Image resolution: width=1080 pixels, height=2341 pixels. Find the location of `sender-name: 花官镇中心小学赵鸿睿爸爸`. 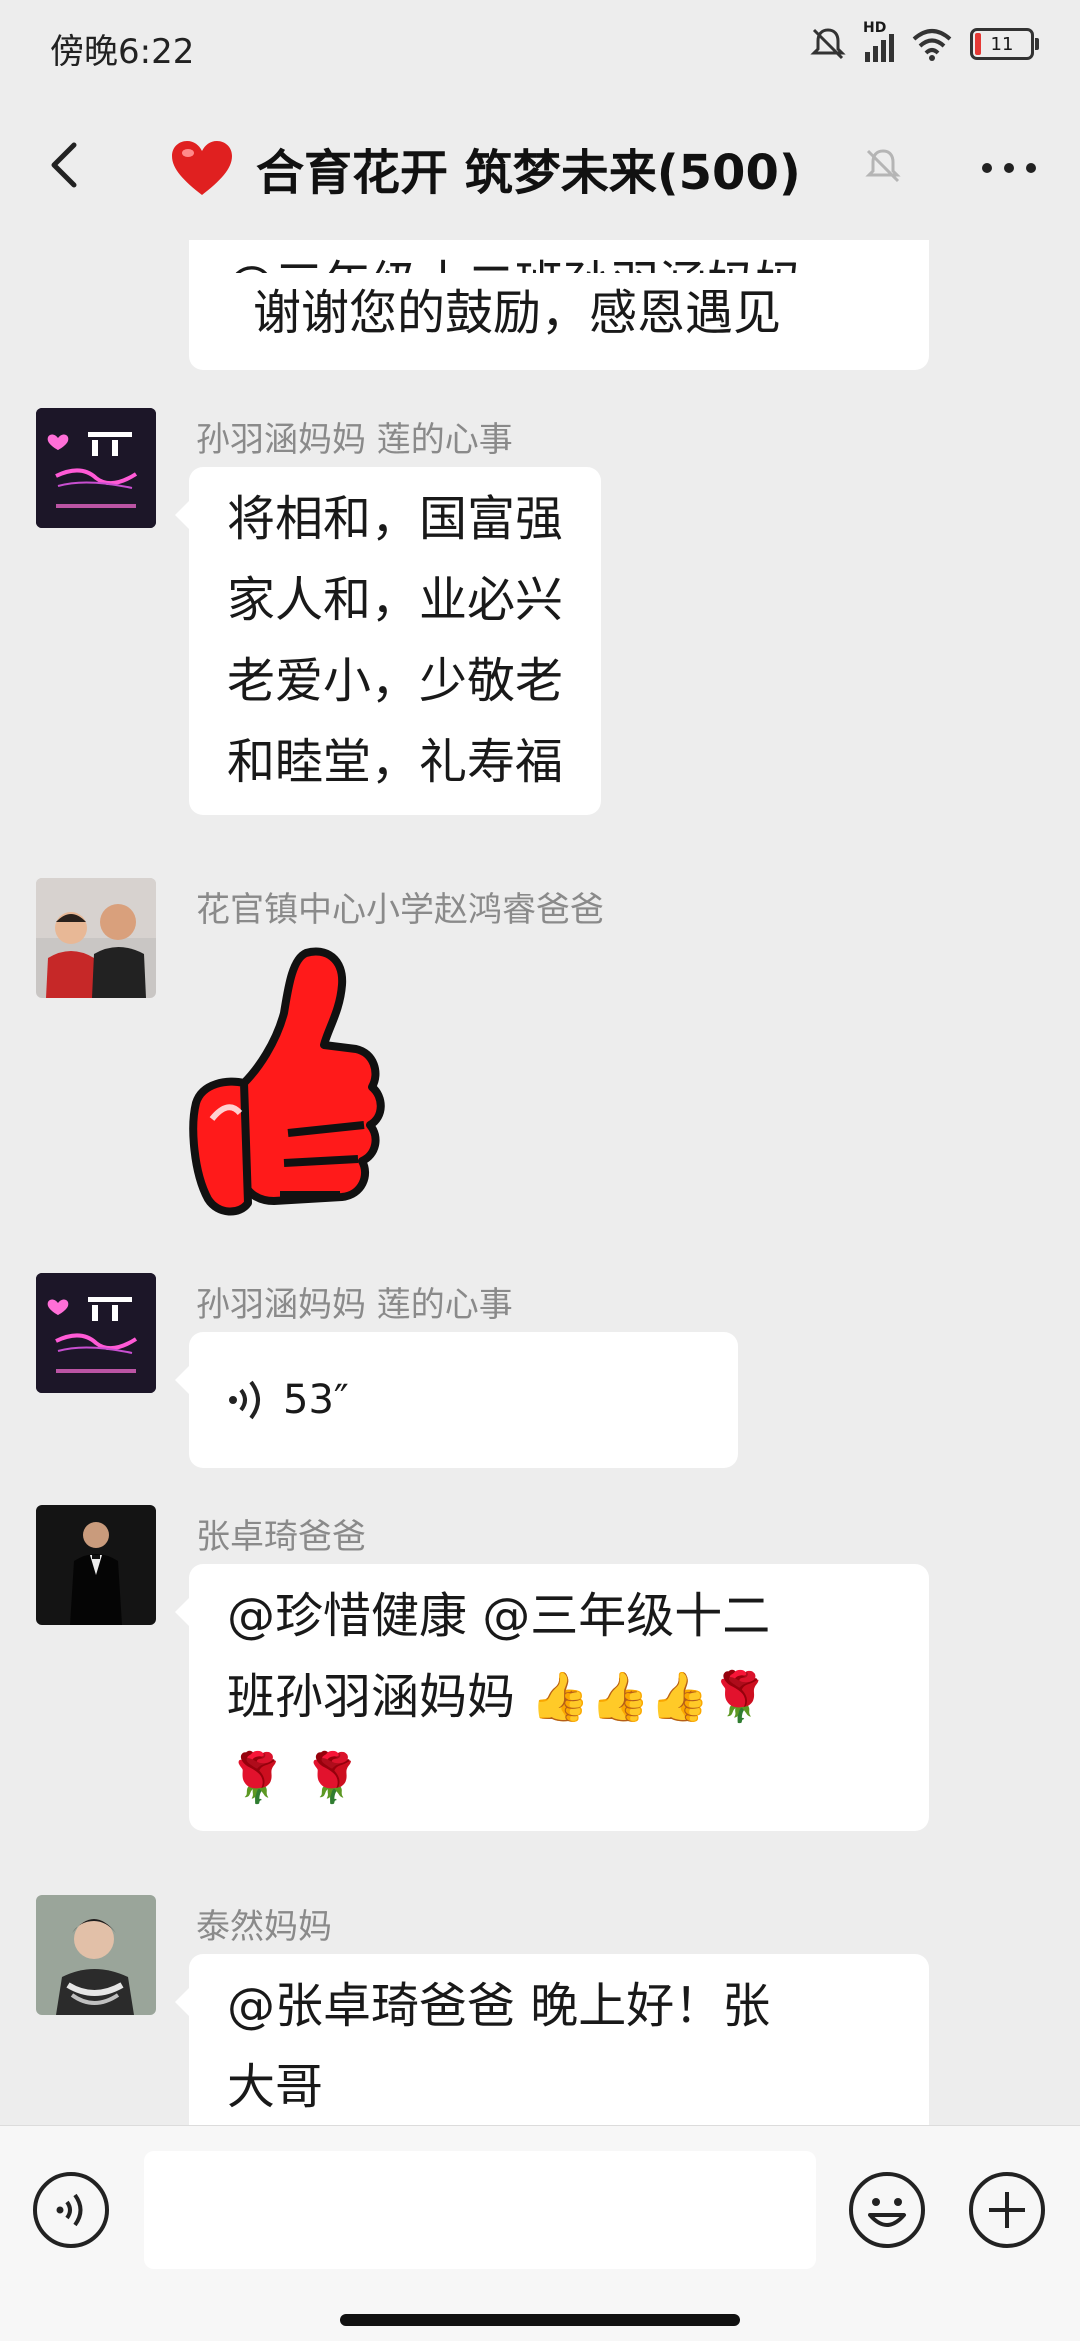

sender-name: 花官镇中心小学赵鸿睿爸爸 is located at coordinates (400, 910).